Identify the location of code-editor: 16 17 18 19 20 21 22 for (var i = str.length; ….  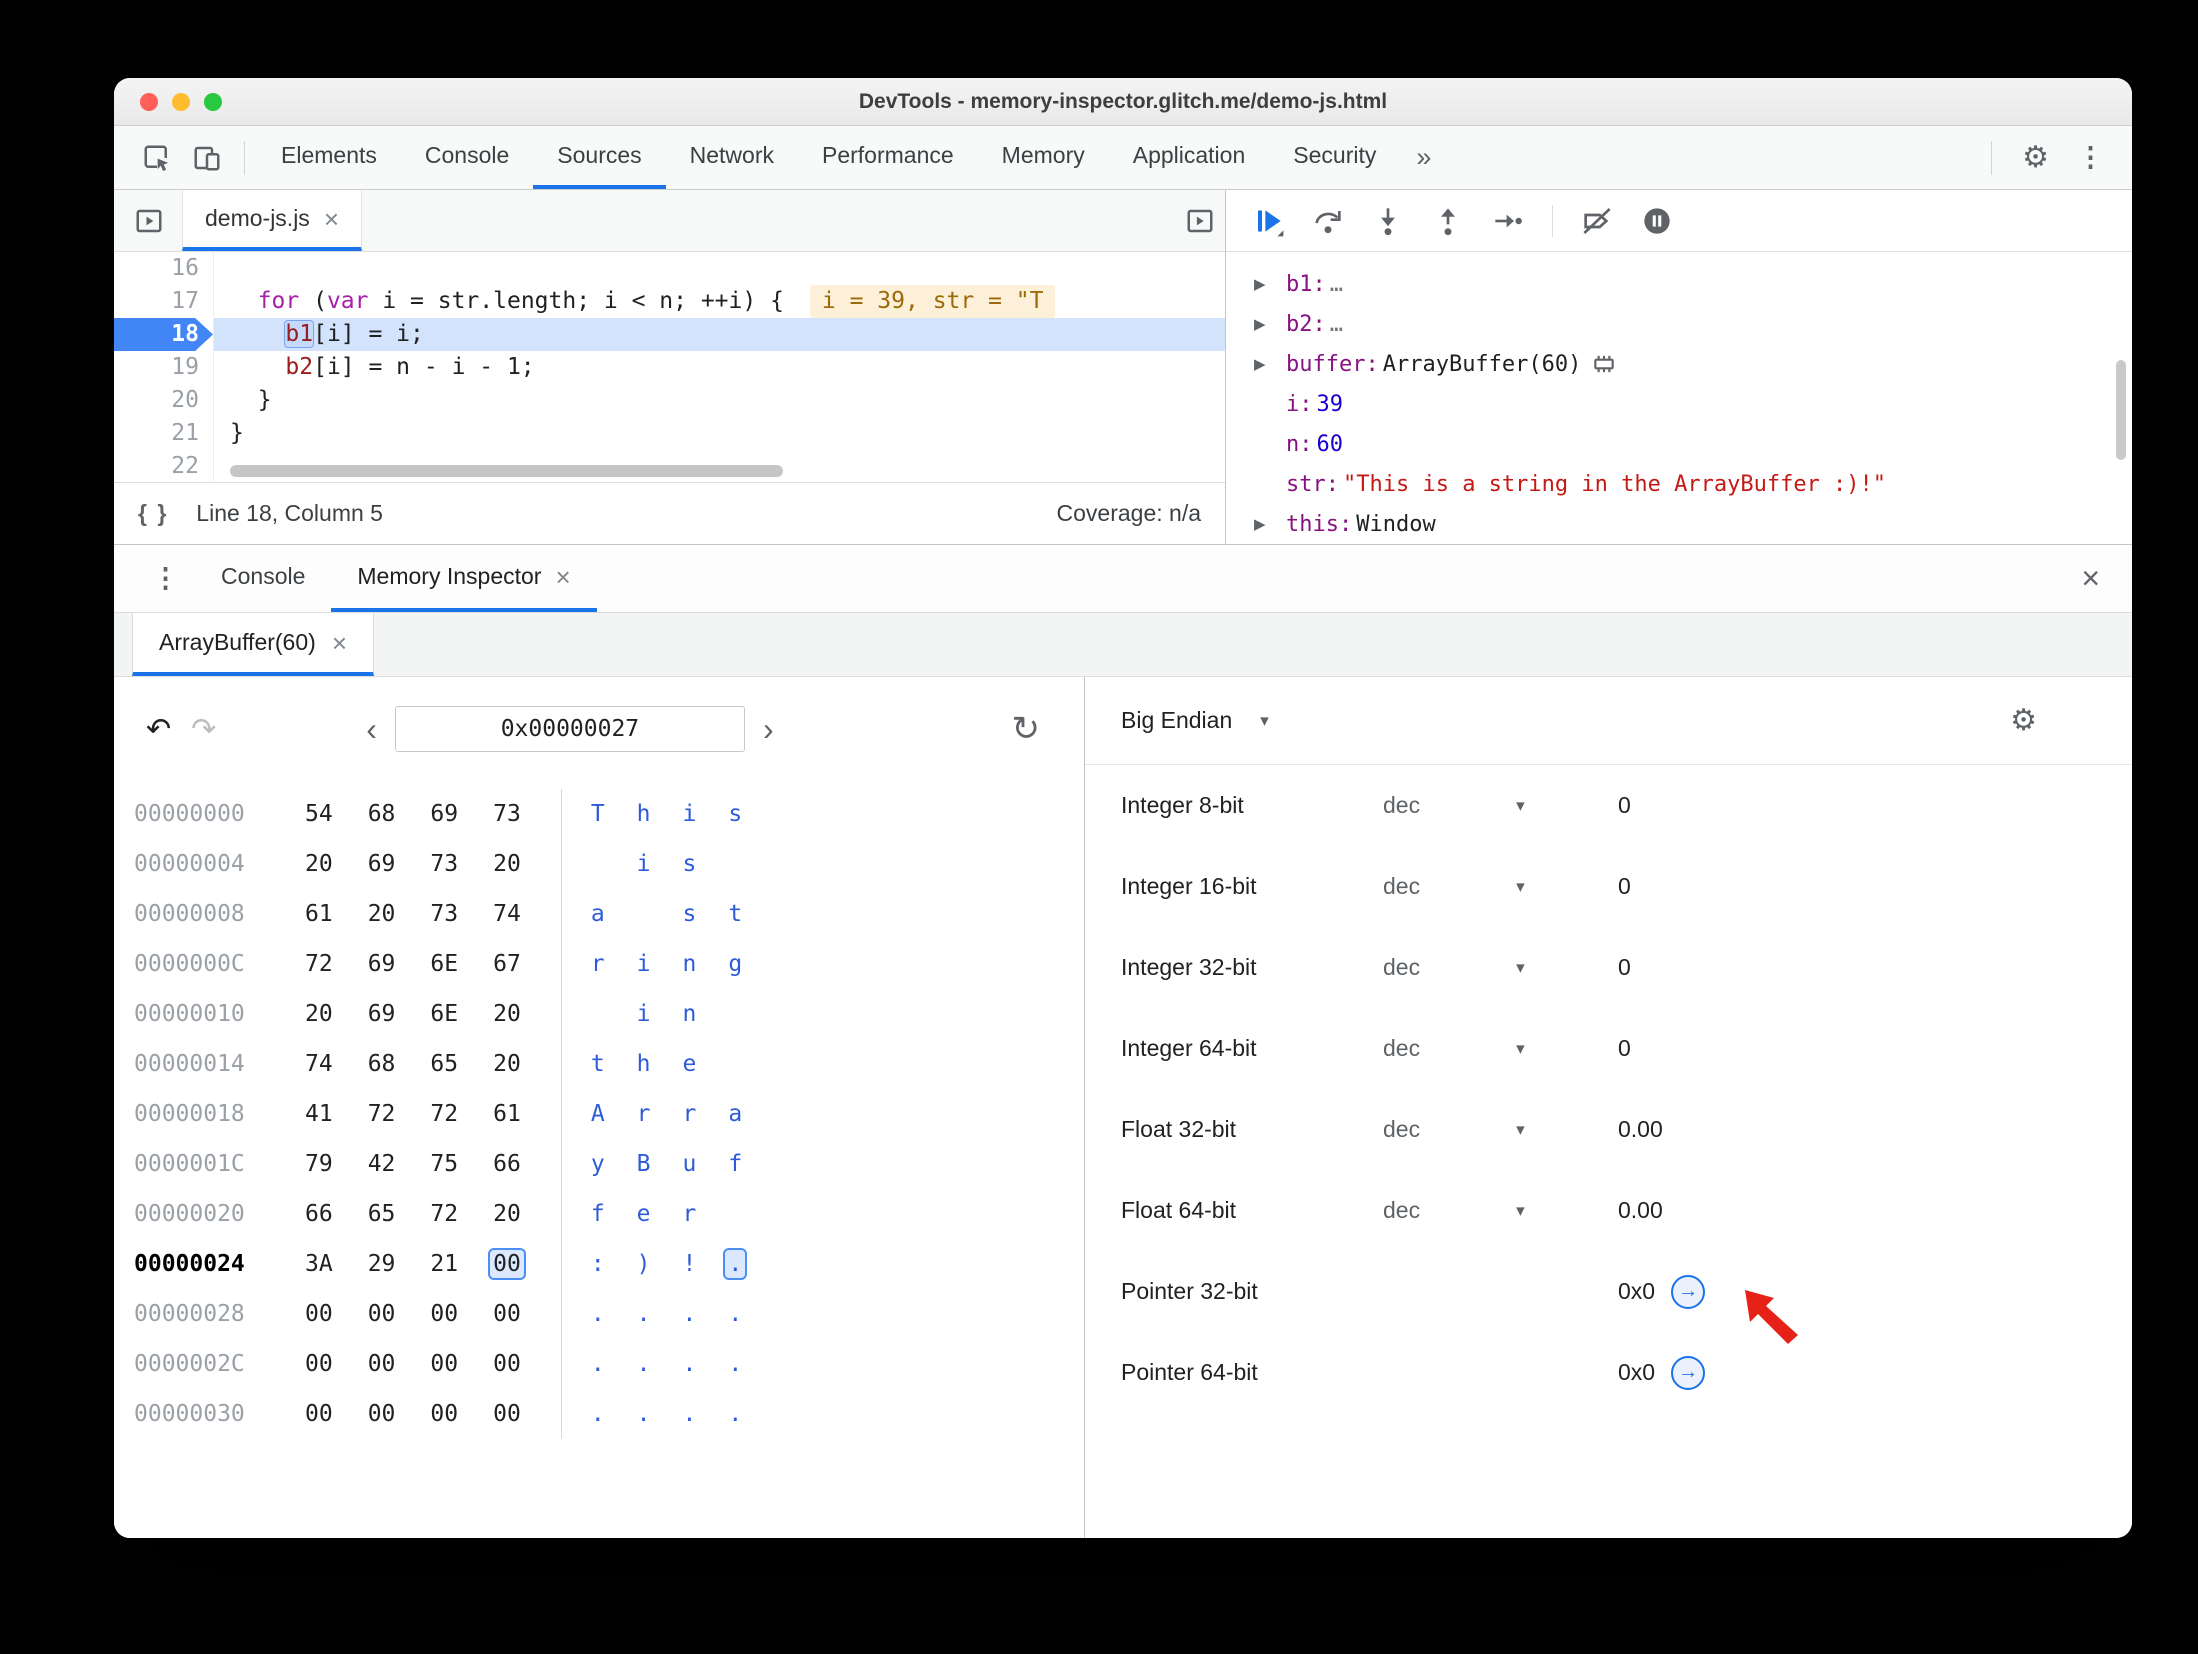
(669, 367).